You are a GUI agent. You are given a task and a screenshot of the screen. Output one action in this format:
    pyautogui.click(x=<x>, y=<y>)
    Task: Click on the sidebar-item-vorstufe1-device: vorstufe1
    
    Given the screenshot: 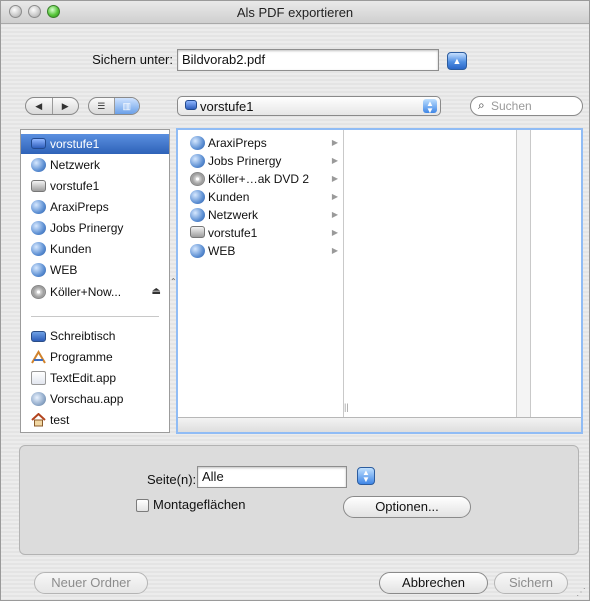 What is the action you would take?
    pyautogui.click(x=95, y=144)
    